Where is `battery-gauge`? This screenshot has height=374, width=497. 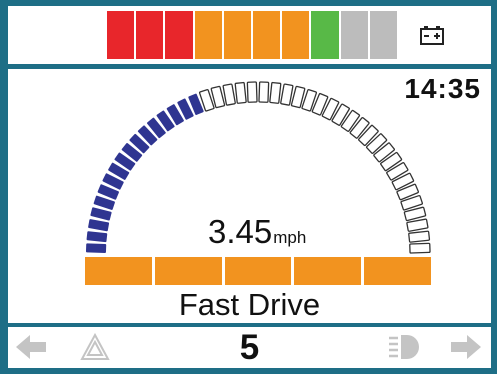
battery-gauge is located at coordinates (252, 35).